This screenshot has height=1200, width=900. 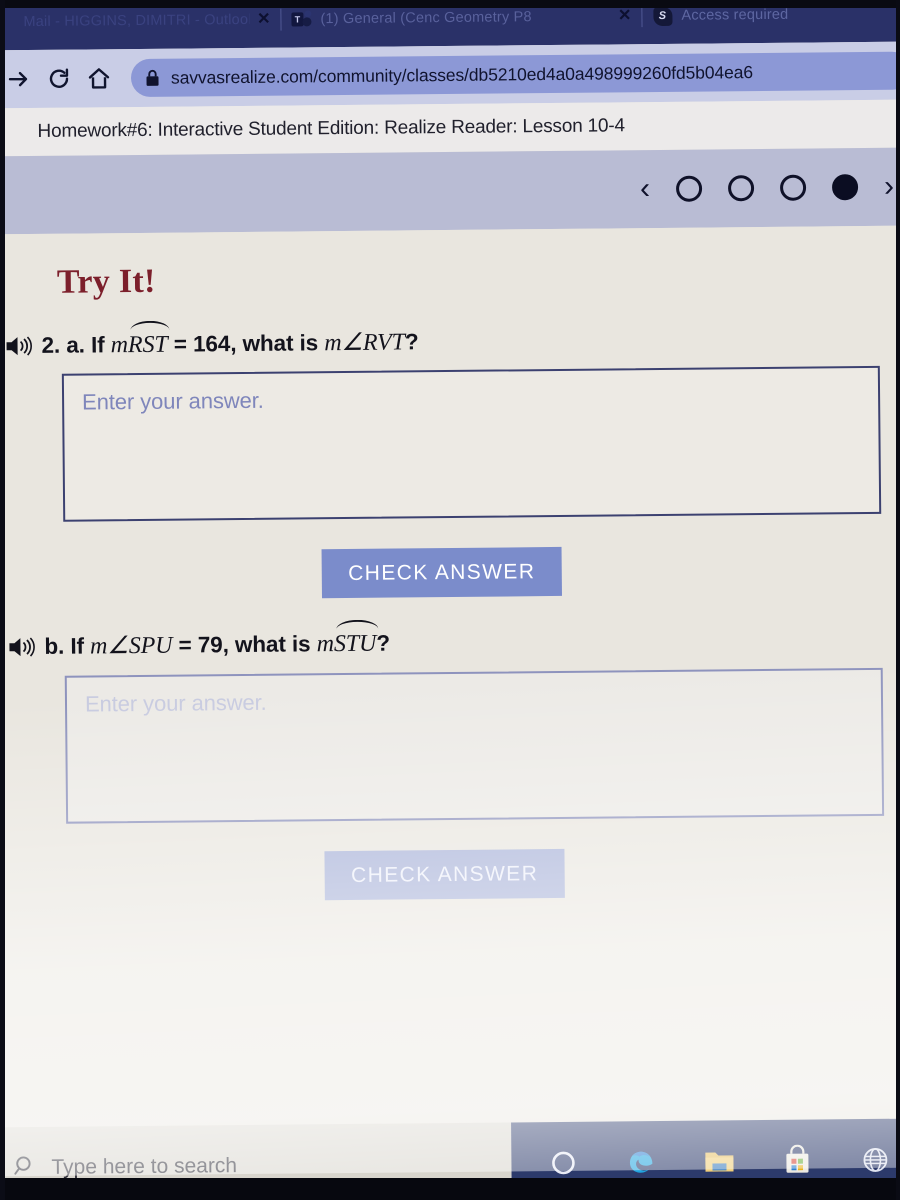 I want to click on arc-label: RST, so click(x=147, y=345).